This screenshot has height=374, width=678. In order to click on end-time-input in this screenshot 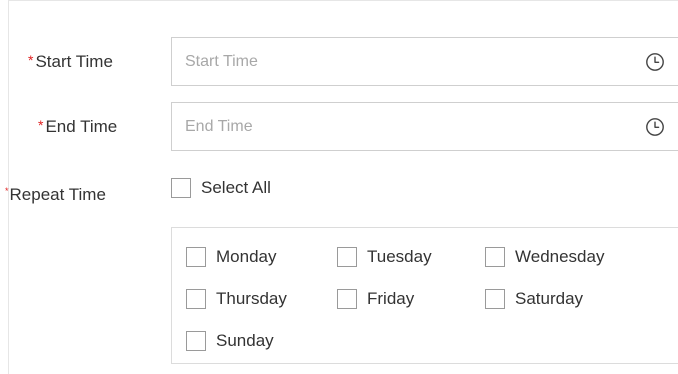, I will do `click(402, 126)`.